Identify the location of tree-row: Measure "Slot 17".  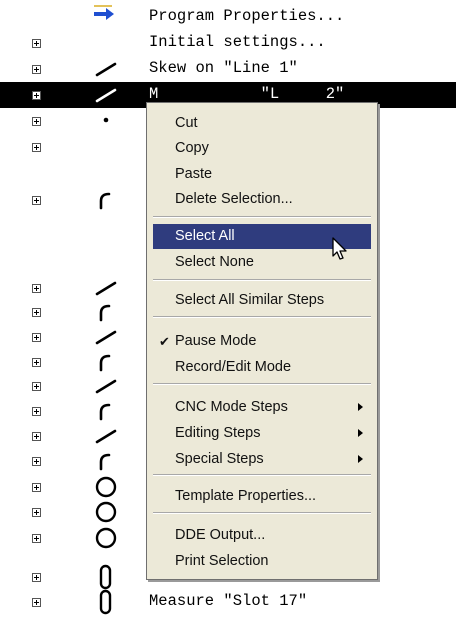
(228, 602).